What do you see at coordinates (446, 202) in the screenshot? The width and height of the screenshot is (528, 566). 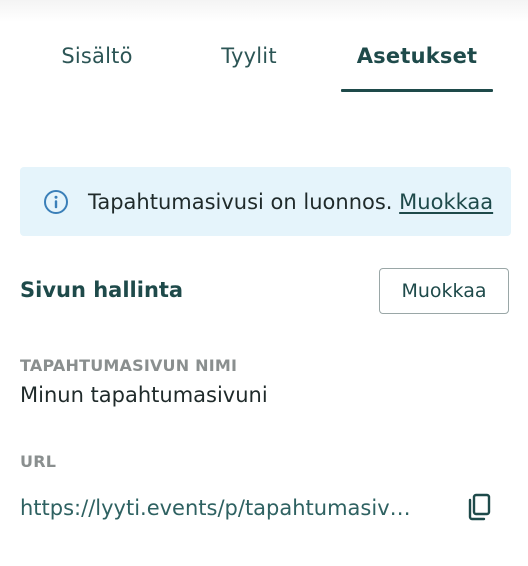 I see `notice-edit-link: Muokkaa` at bounding box center [446, 202].